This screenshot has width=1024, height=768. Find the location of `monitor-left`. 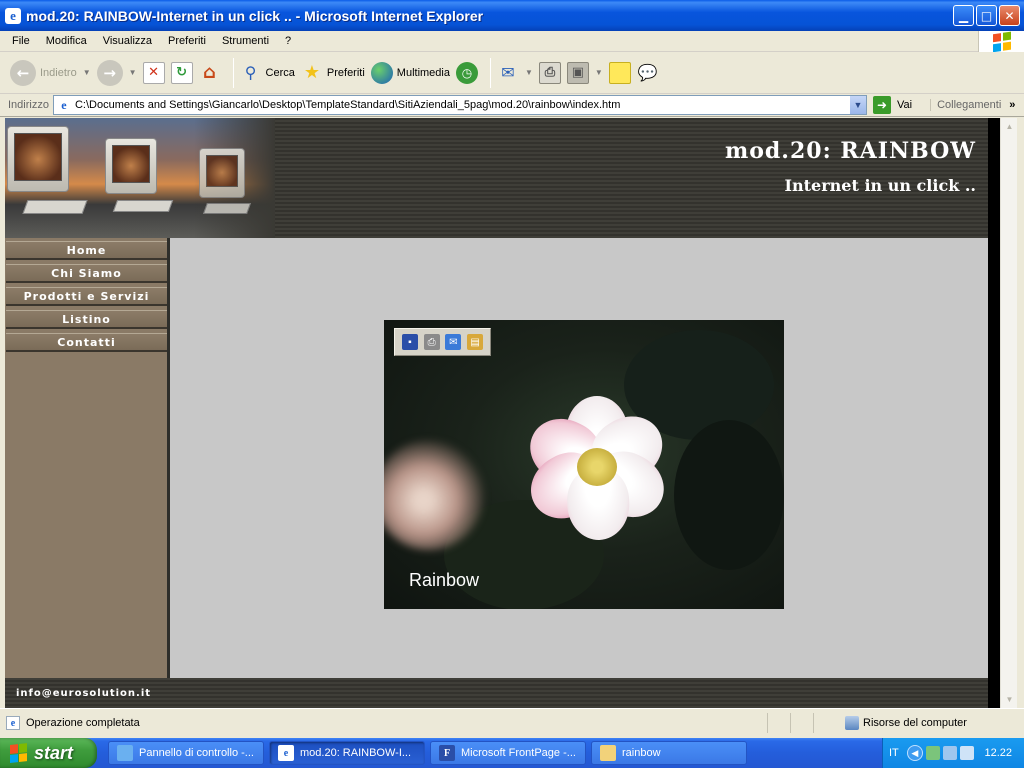

monitor-left is located at coordinates (38, 159).